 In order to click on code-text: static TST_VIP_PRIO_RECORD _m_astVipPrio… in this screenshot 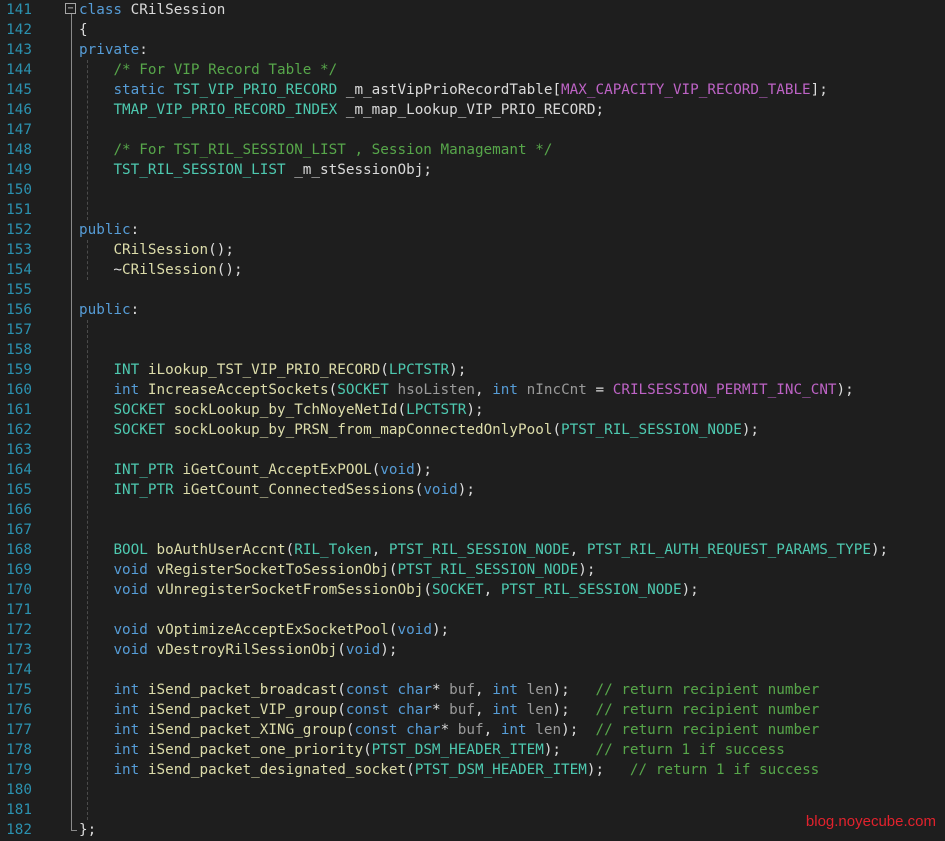, I will do `click(453, 90)`.